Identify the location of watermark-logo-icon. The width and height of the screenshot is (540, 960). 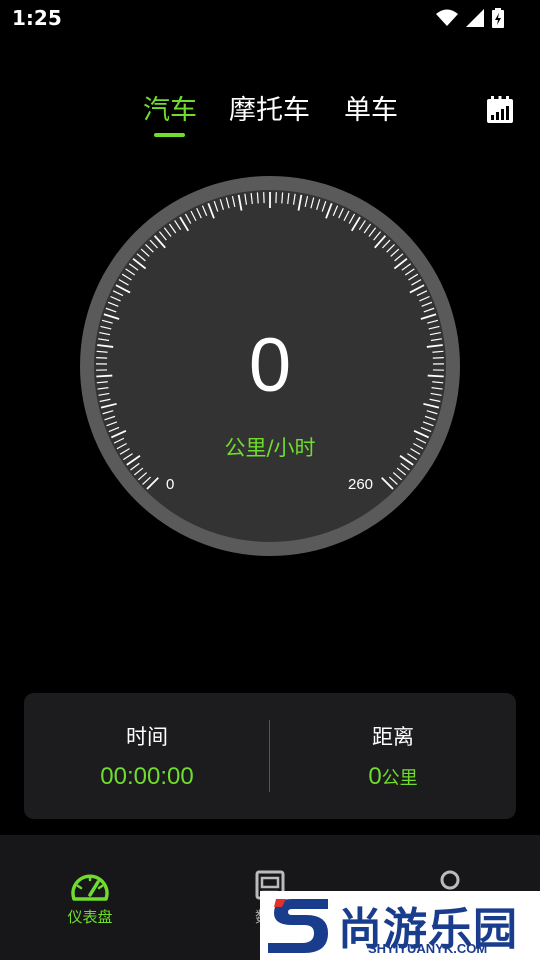
(298, 926).